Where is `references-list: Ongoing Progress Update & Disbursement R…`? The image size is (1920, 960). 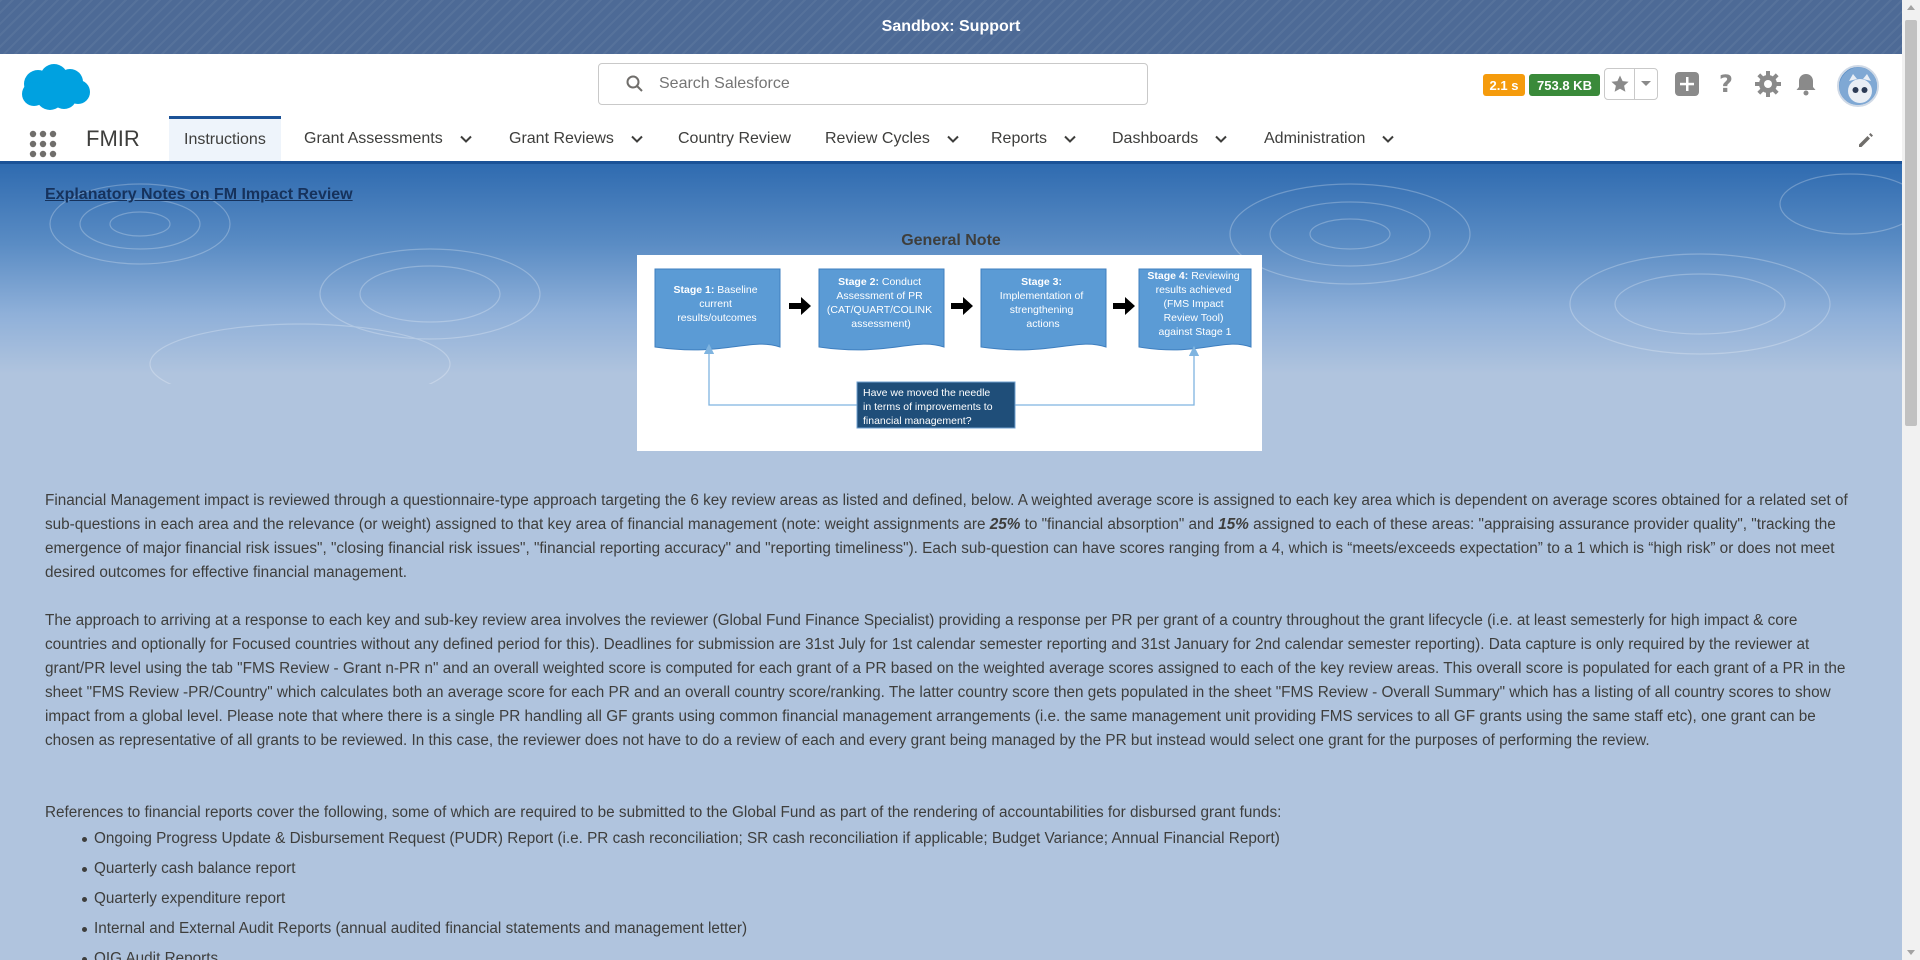
references-list: Ongoing Progress Update & Disbursement R… is located at coordinates (968, 893).